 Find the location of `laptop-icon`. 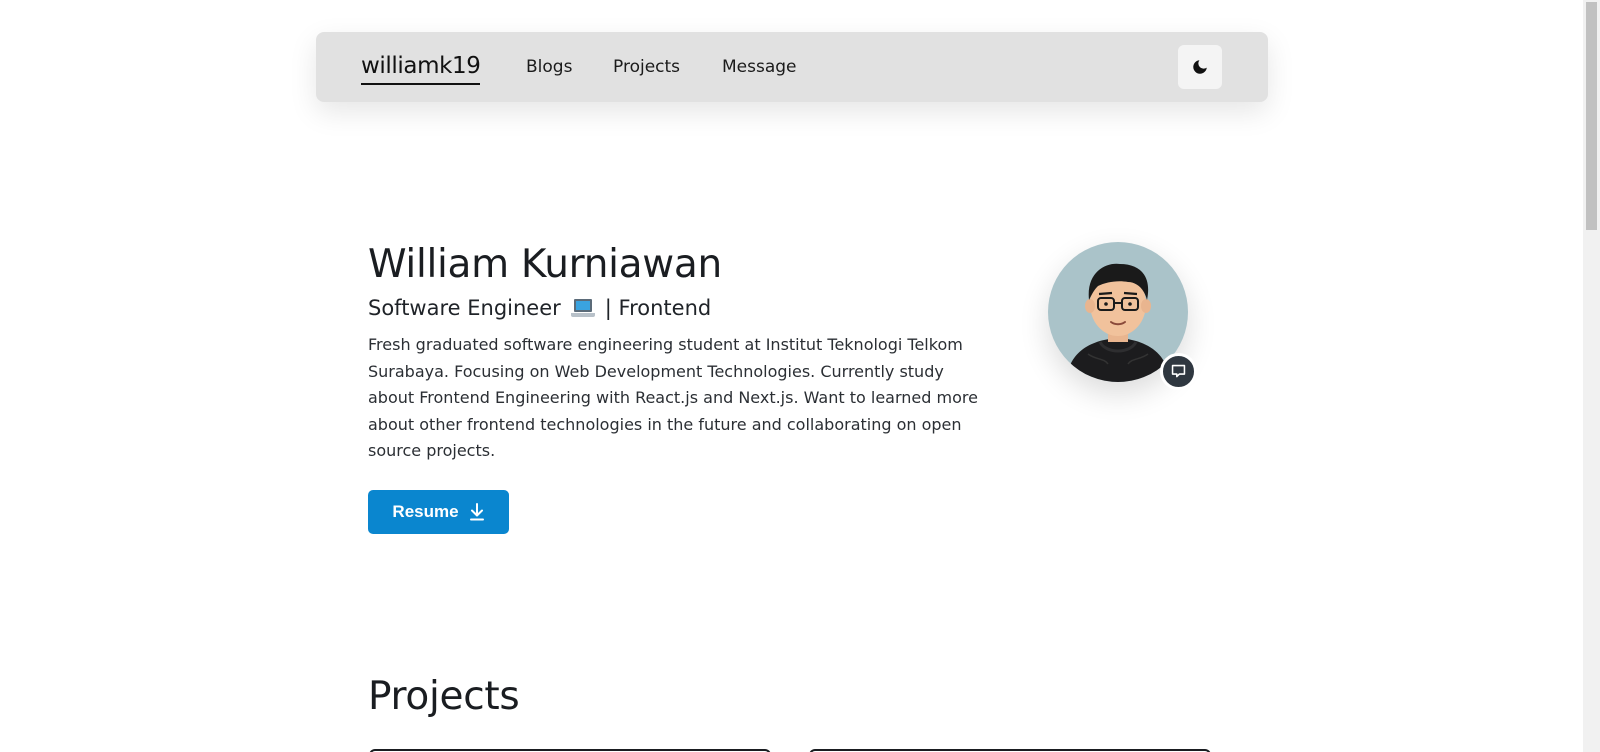

laptop-icon is located at coordinates (582, 308).